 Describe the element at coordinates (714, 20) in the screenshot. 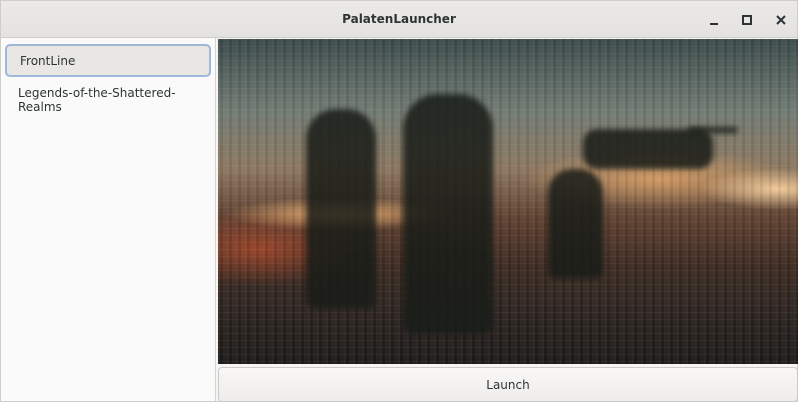

I see `minimize-button` at that location.